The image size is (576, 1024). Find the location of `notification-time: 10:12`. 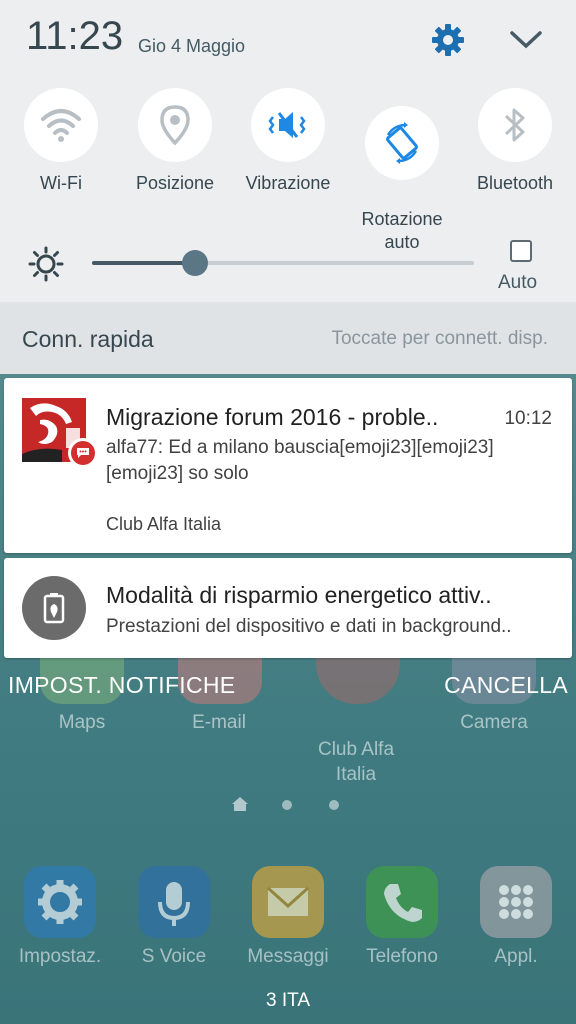

notification-time: 10:12 is located at coordinates (528, 418).